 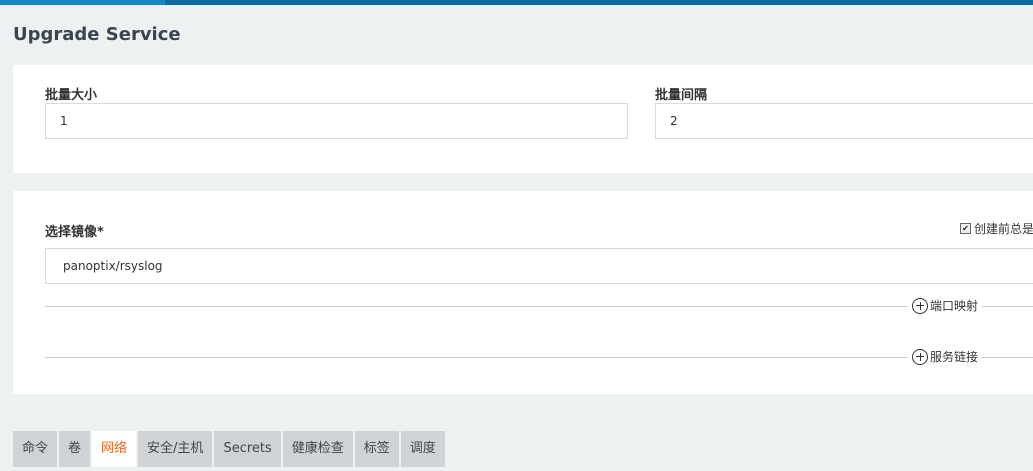 What do you see at coordinates (539, 306) in the screenshot?
I see `port-mapping-divider` at bounding box center [539, 306].